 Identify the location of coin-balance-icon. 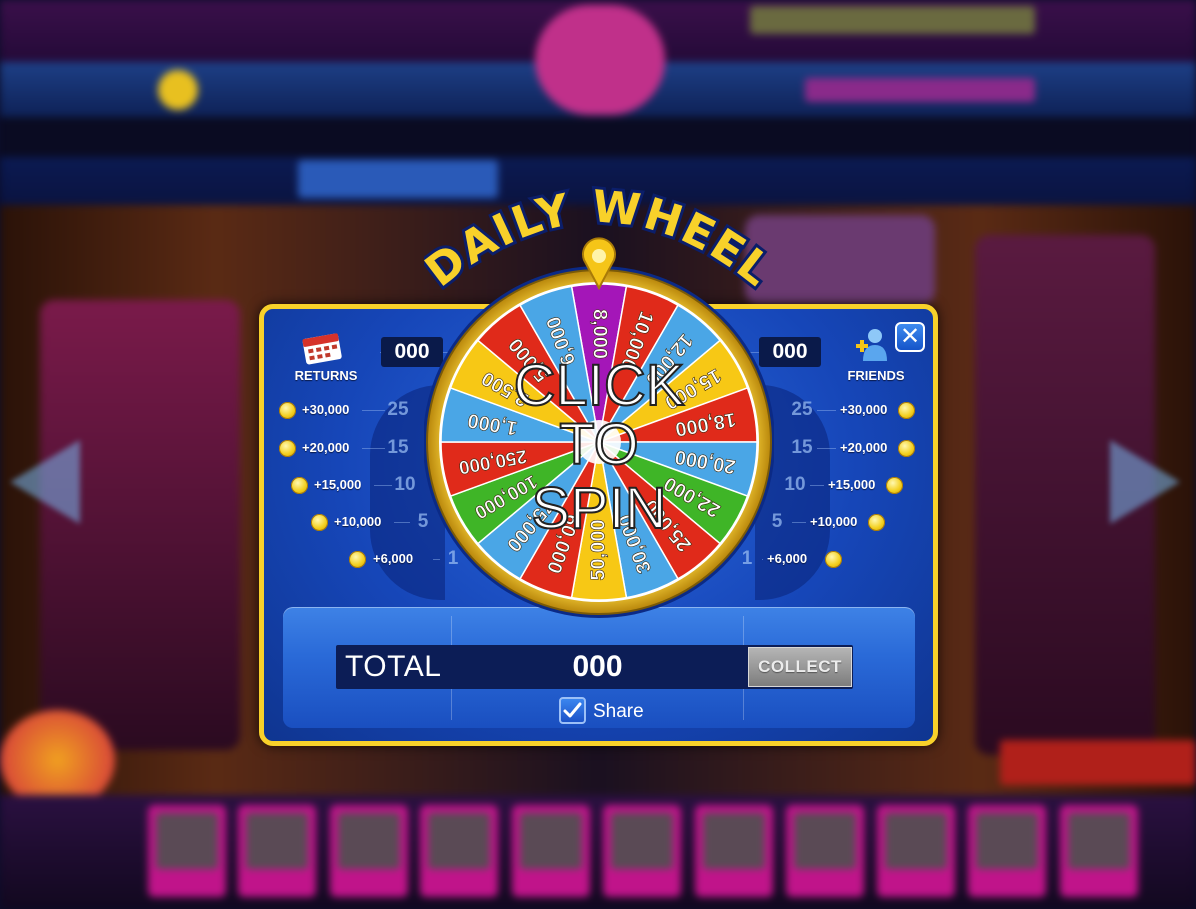
(178, 90).